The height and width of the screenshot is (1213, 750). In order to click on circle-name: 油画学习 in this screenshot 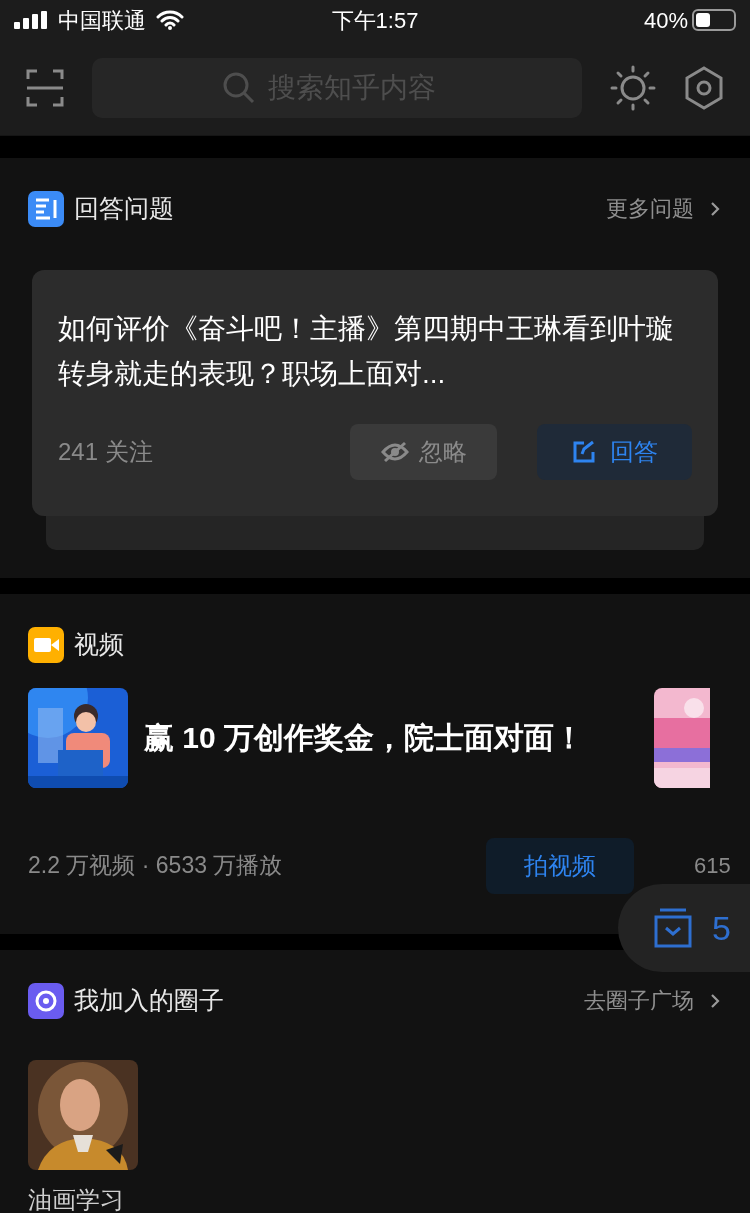, I will do `click(83, 1197)`.